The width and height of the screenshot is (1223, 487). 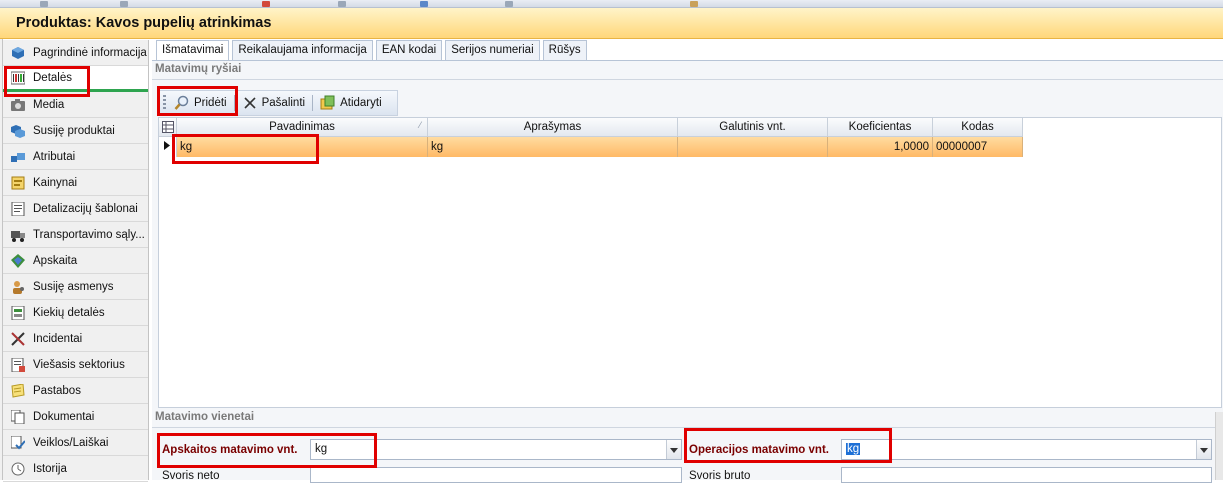 I want to click on sort-ascending-icon: ⁄, so click(x=420, y=125).